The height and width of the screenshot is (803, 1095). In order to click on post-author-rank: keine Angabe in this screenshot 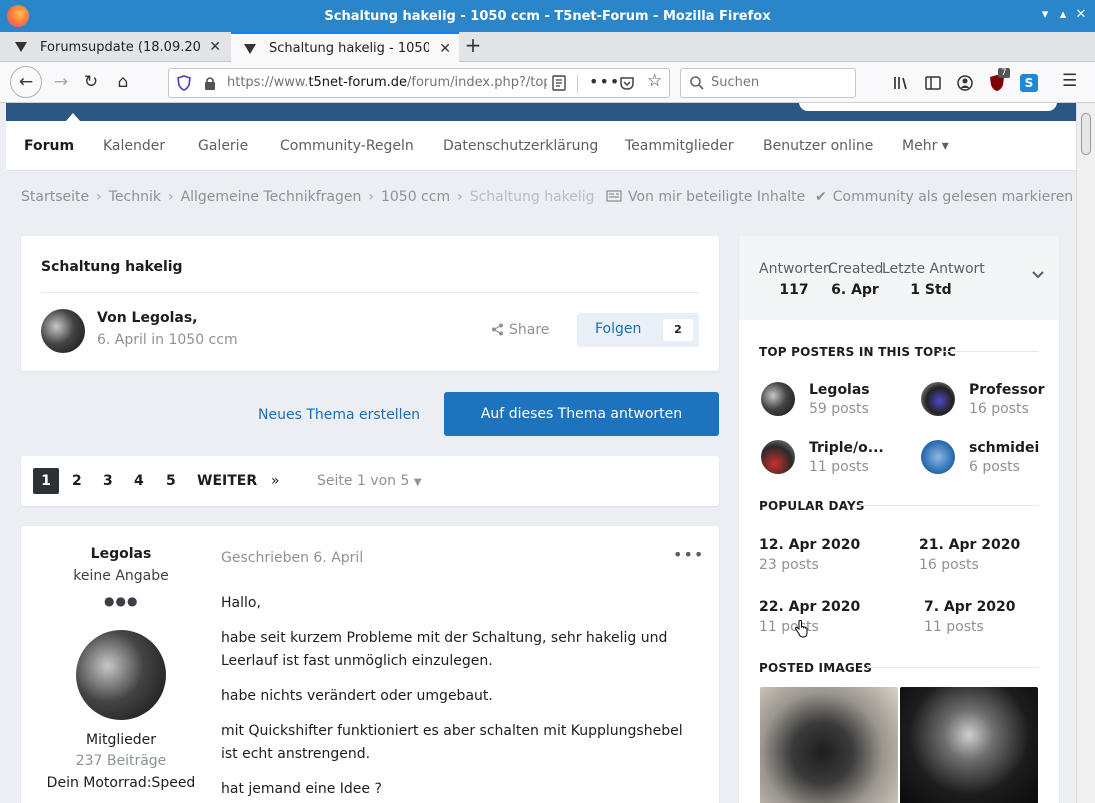, I will do `click(121, 576)`.